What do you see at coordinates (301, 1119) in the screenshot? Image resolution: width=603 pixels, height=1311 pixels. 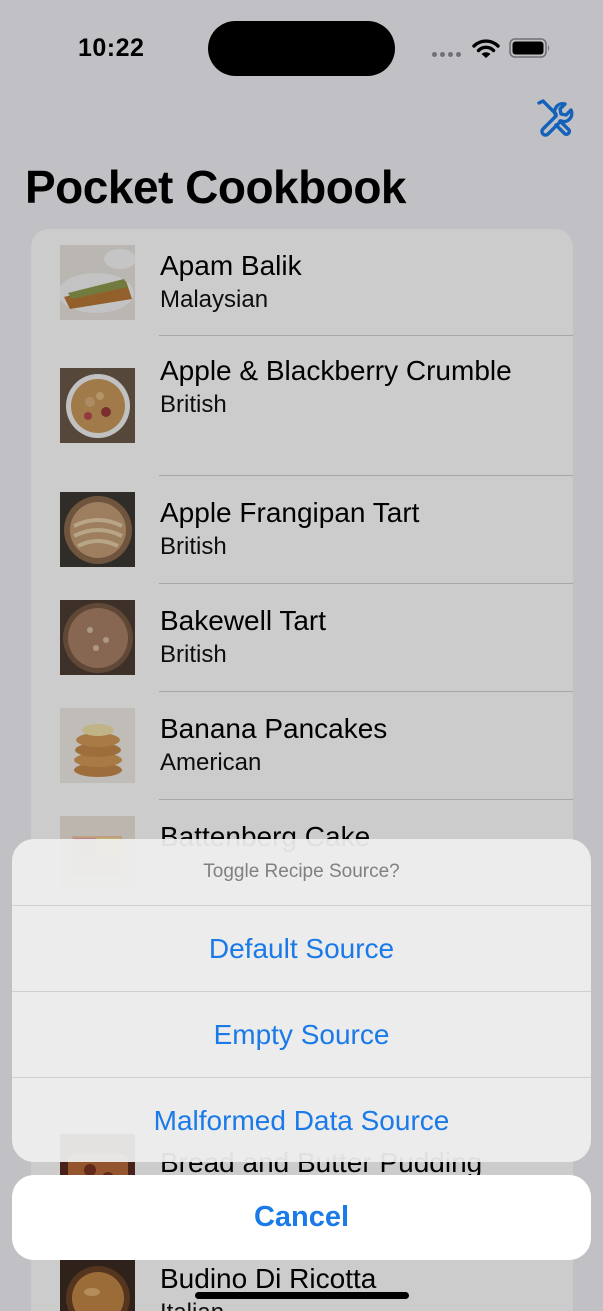 I see `malformed-data-source-button: Malformed Data Source` at bounding box center [301, 1119].